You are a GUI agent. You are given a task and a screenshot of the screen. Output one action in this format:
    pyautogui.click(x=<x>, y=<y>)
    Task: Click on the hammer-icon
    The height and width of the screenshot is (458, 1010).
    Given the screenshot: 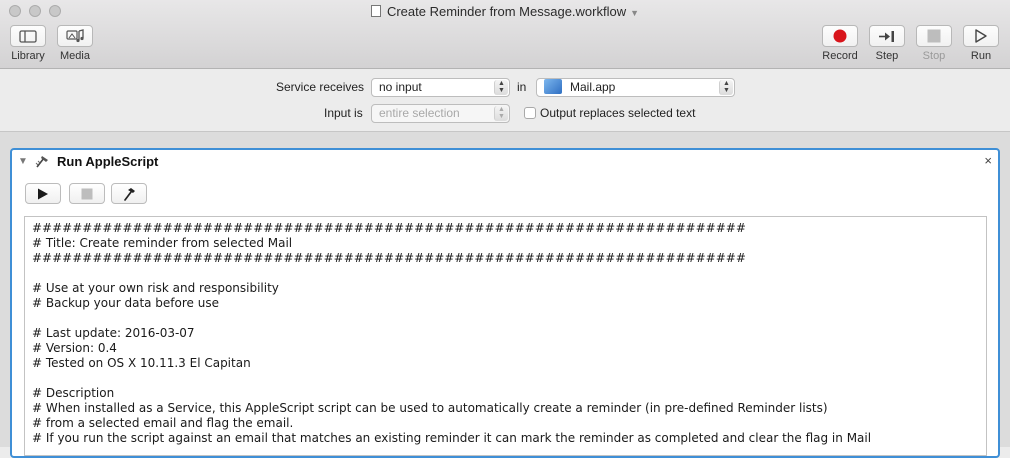 What is the action you would take?
    pyautogui.click(x=129, y=194)
    